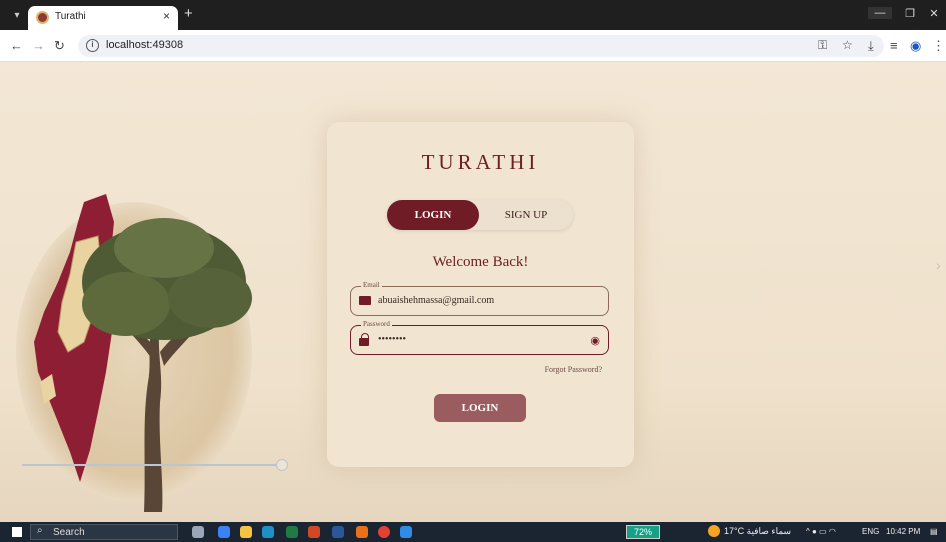 This screenshot has height=542, width=946. What do you see at coordinates (938, 46) in the screenshot?
I see `menu-kebab-icon: ⋮` at bounding box center [938, 46].